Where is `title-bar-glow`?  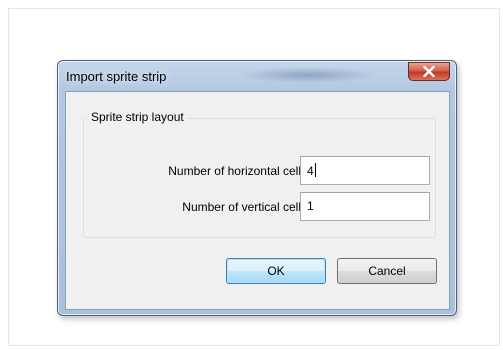 title-bar-glow is located at coordinates (308, 75).